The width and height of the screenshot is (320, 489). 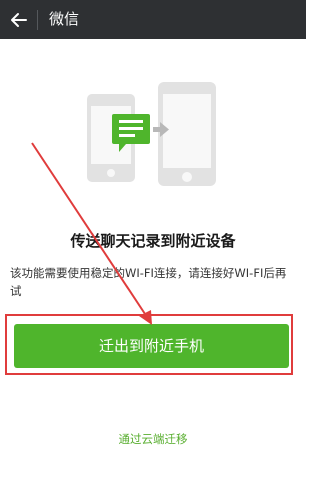 I want to click on page-title: 微信, so click(x=64, y=19).